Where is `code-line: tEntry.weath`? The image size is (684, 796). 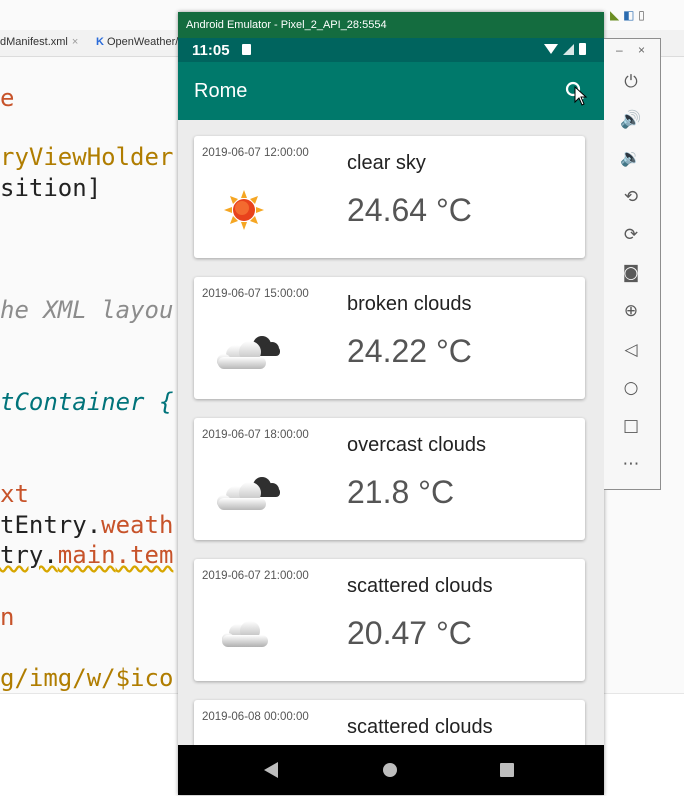 code-line: tEntry.weath is located at coordinates (86, 525).